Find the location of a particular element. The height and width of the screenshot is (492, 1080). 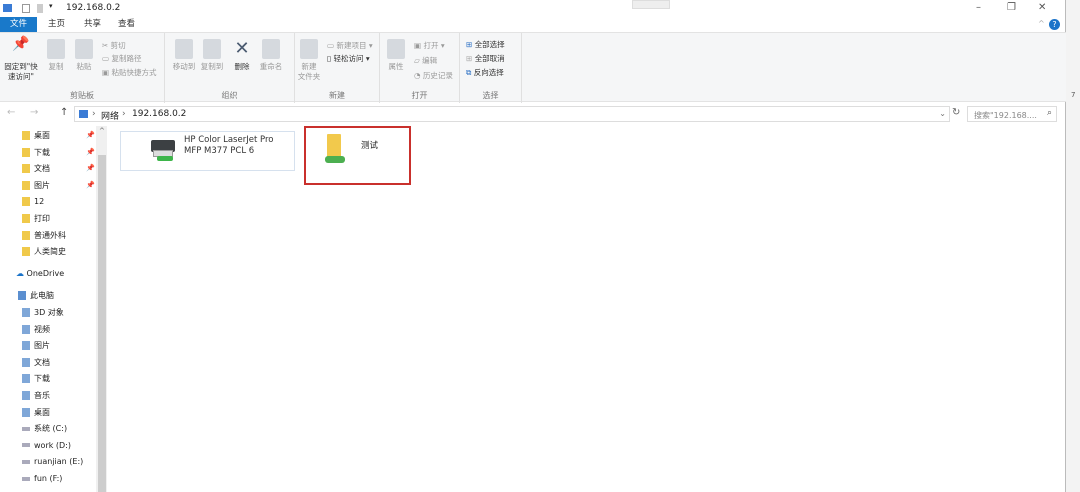

nav-item-pc: 下载 is located at coordinates (36, 379).